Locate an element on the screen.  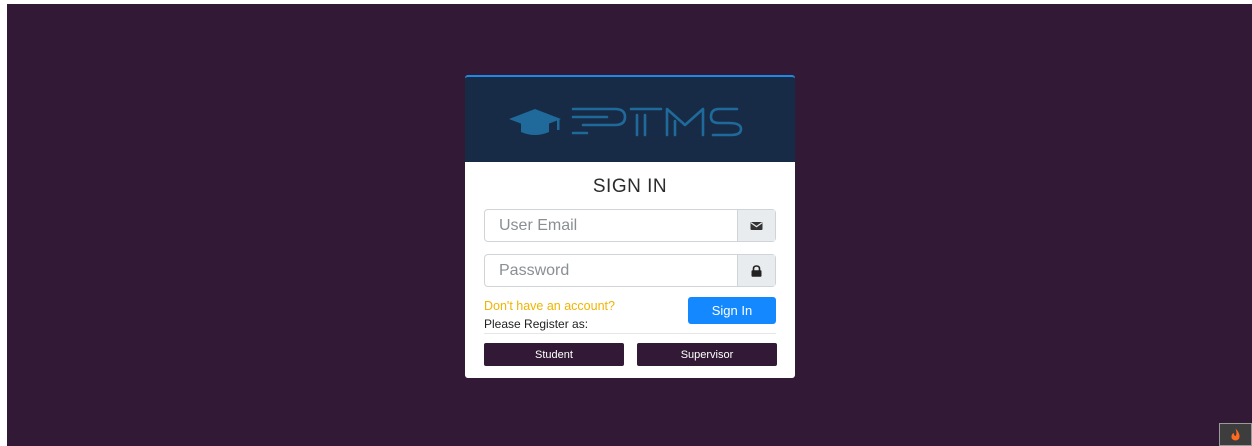
logo-wordmark is located at coordinates (657, 122).